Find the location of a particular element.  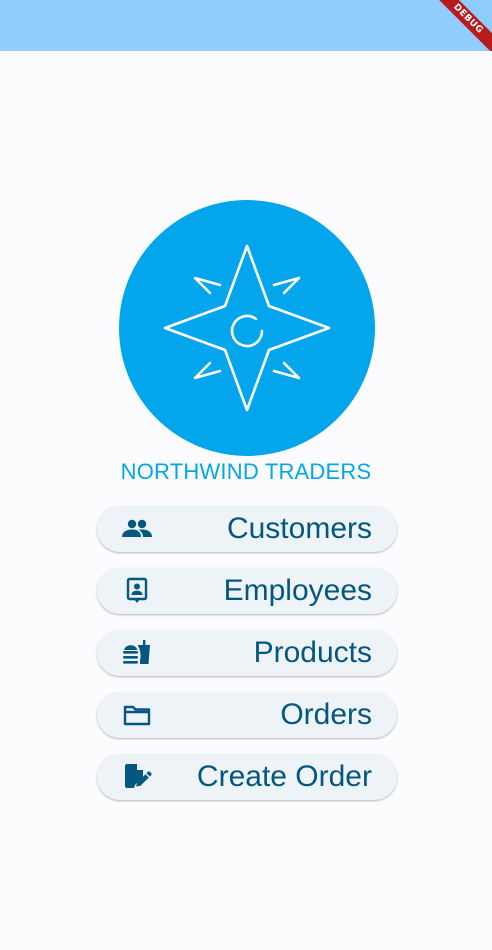

edit-document-icon is located at coordinates (137, 776).